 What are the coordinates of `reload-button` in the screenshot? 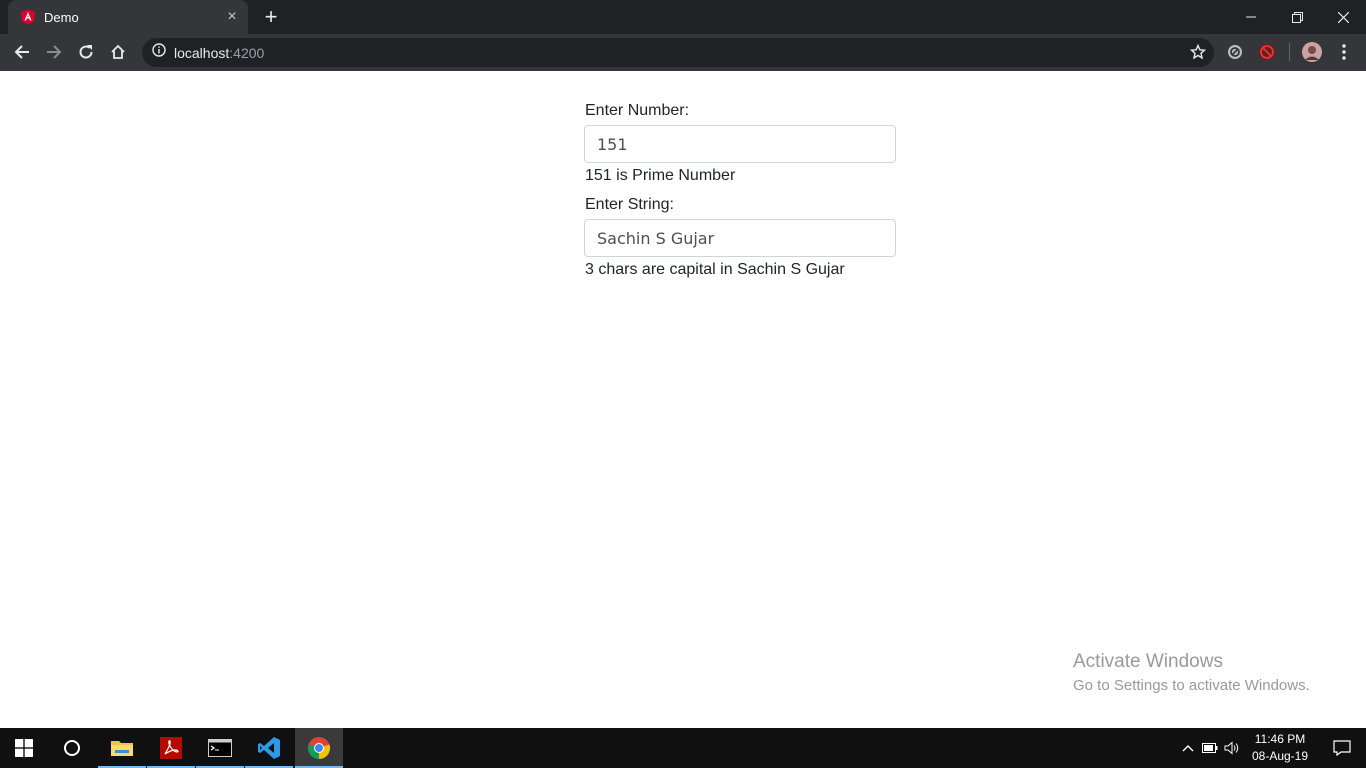 It's located at (86, 52).